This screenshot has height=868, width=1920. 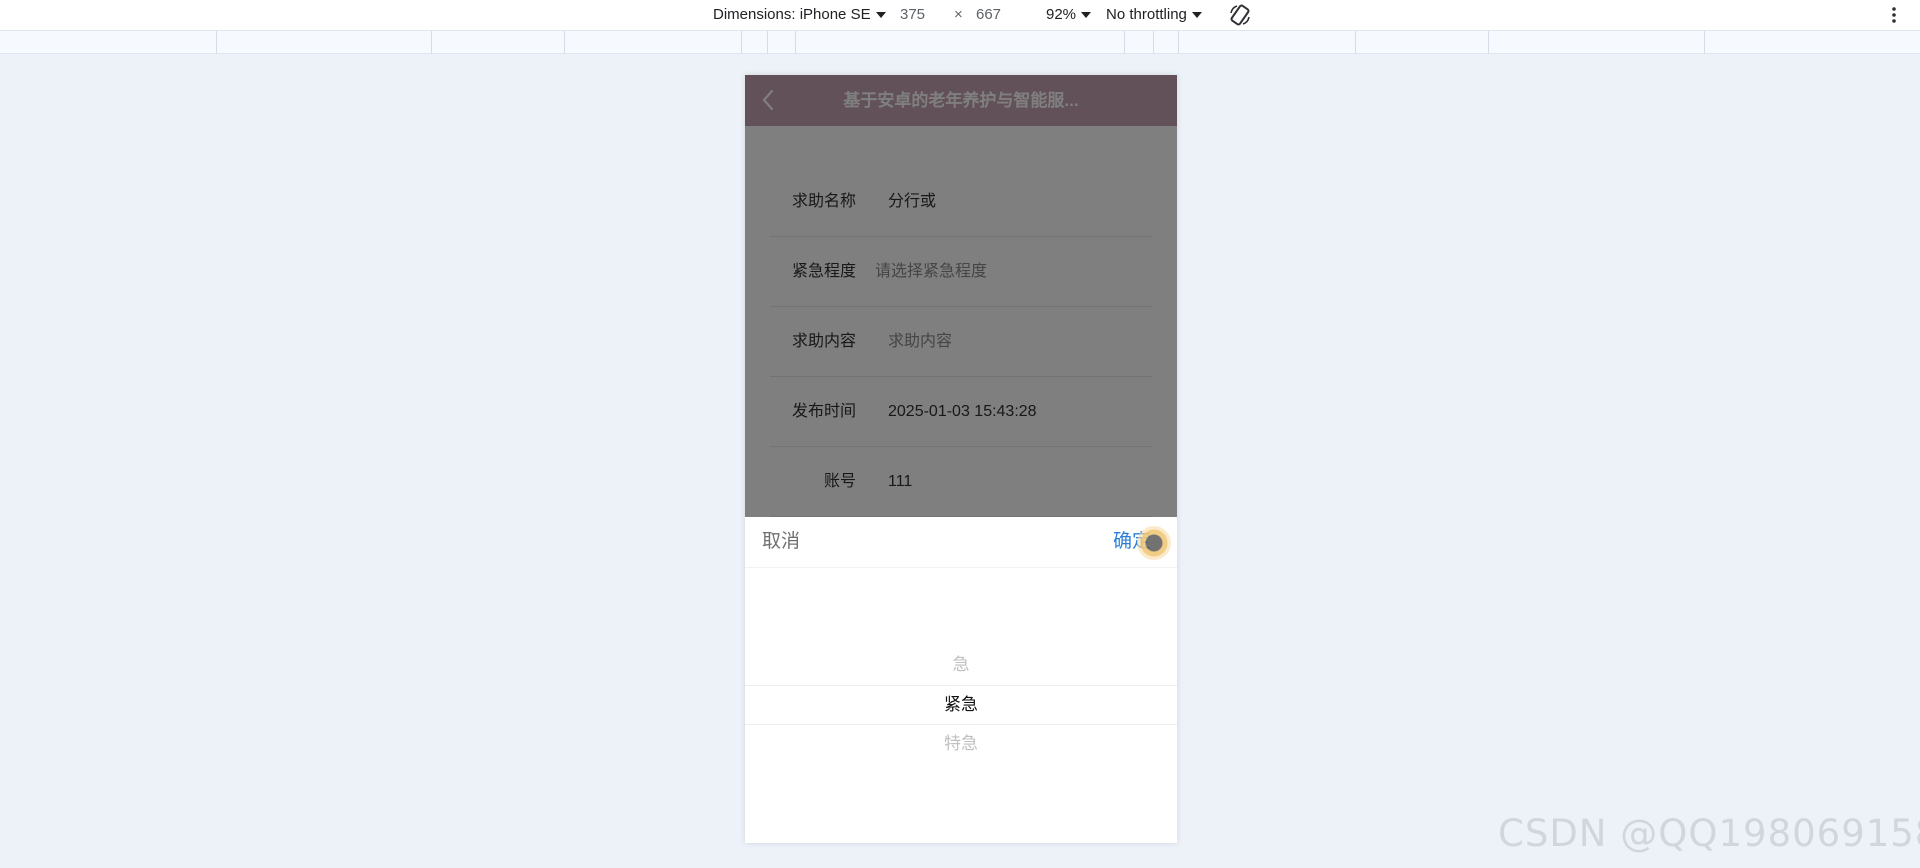 What do you see at coordinates (961, 743) in the screenshot?
I see `picker-option: 特急` at bounding box center [961, 743].